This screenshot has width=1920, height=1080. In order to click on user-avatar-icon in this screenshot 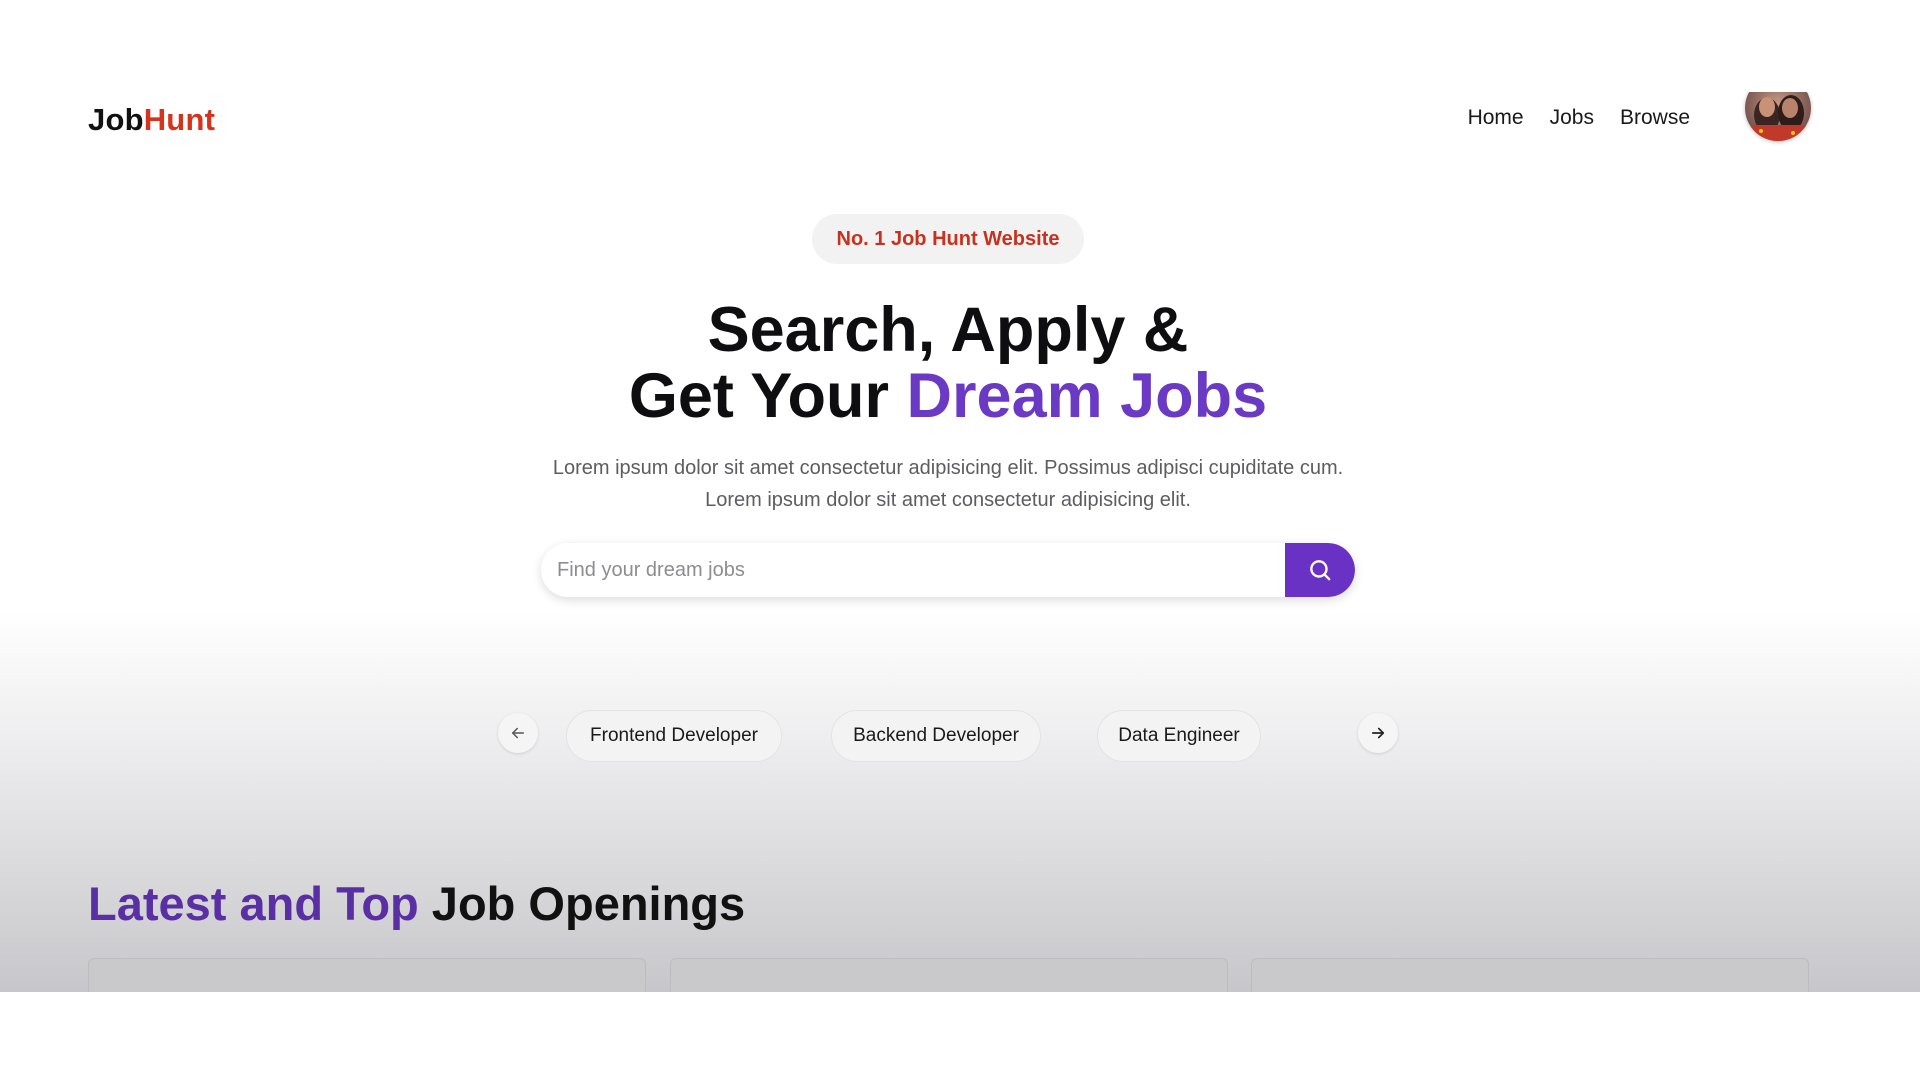, I will do `click(1778, 116)`.